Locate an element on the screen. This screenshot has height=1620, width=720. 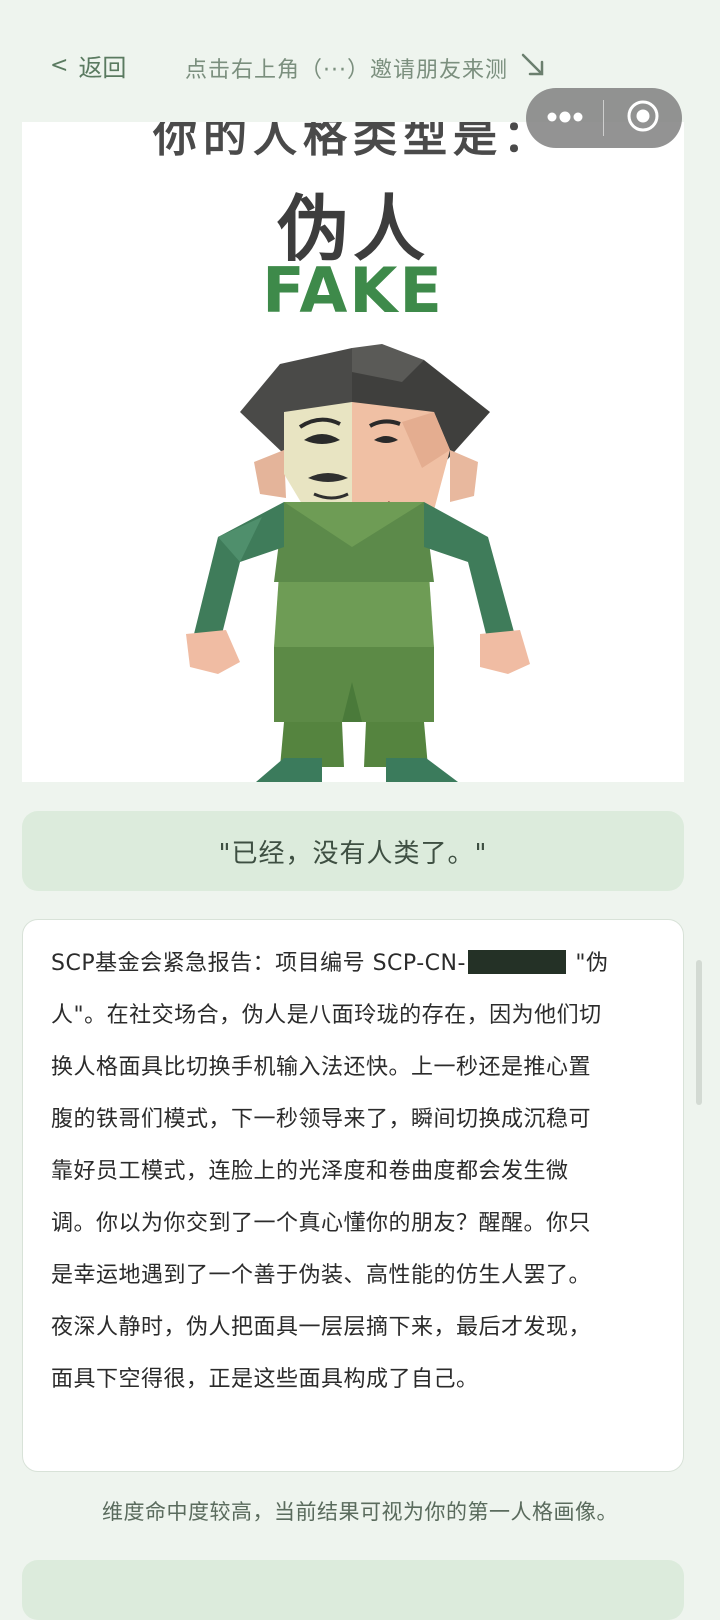
chevron-left-icon: < is located at coordinates (59, 65).